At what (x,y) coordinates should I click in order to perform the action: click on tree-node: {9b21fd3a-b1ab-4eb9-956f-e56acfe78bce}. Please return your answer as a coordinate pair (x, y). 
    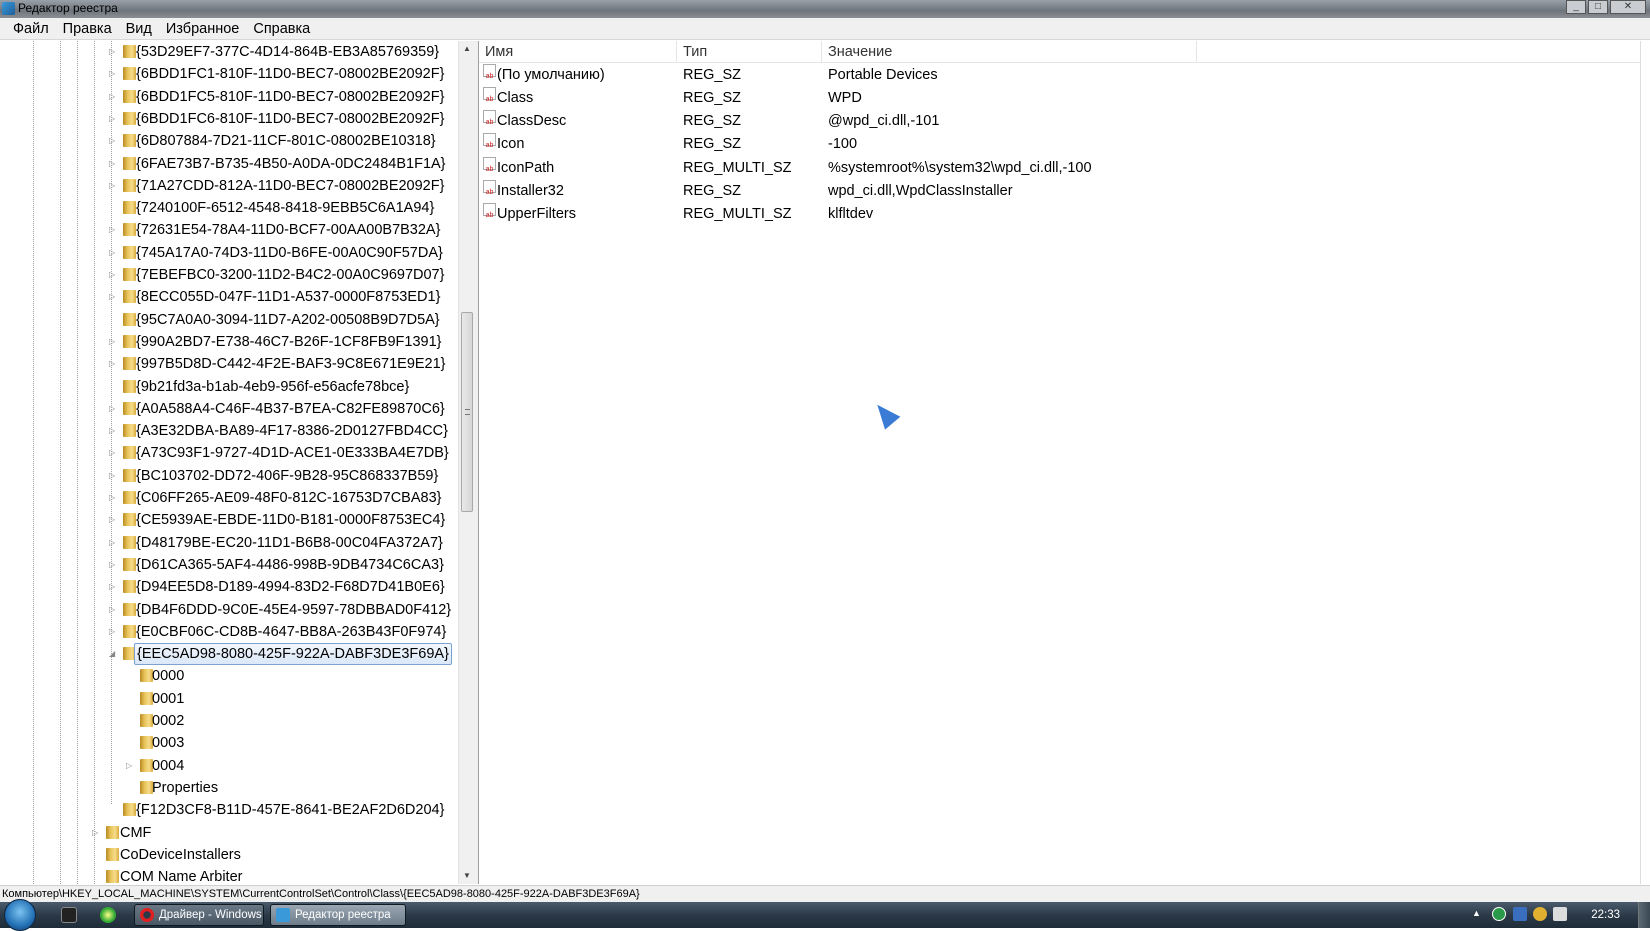
    Looking at the image, I should click on (228, 387).